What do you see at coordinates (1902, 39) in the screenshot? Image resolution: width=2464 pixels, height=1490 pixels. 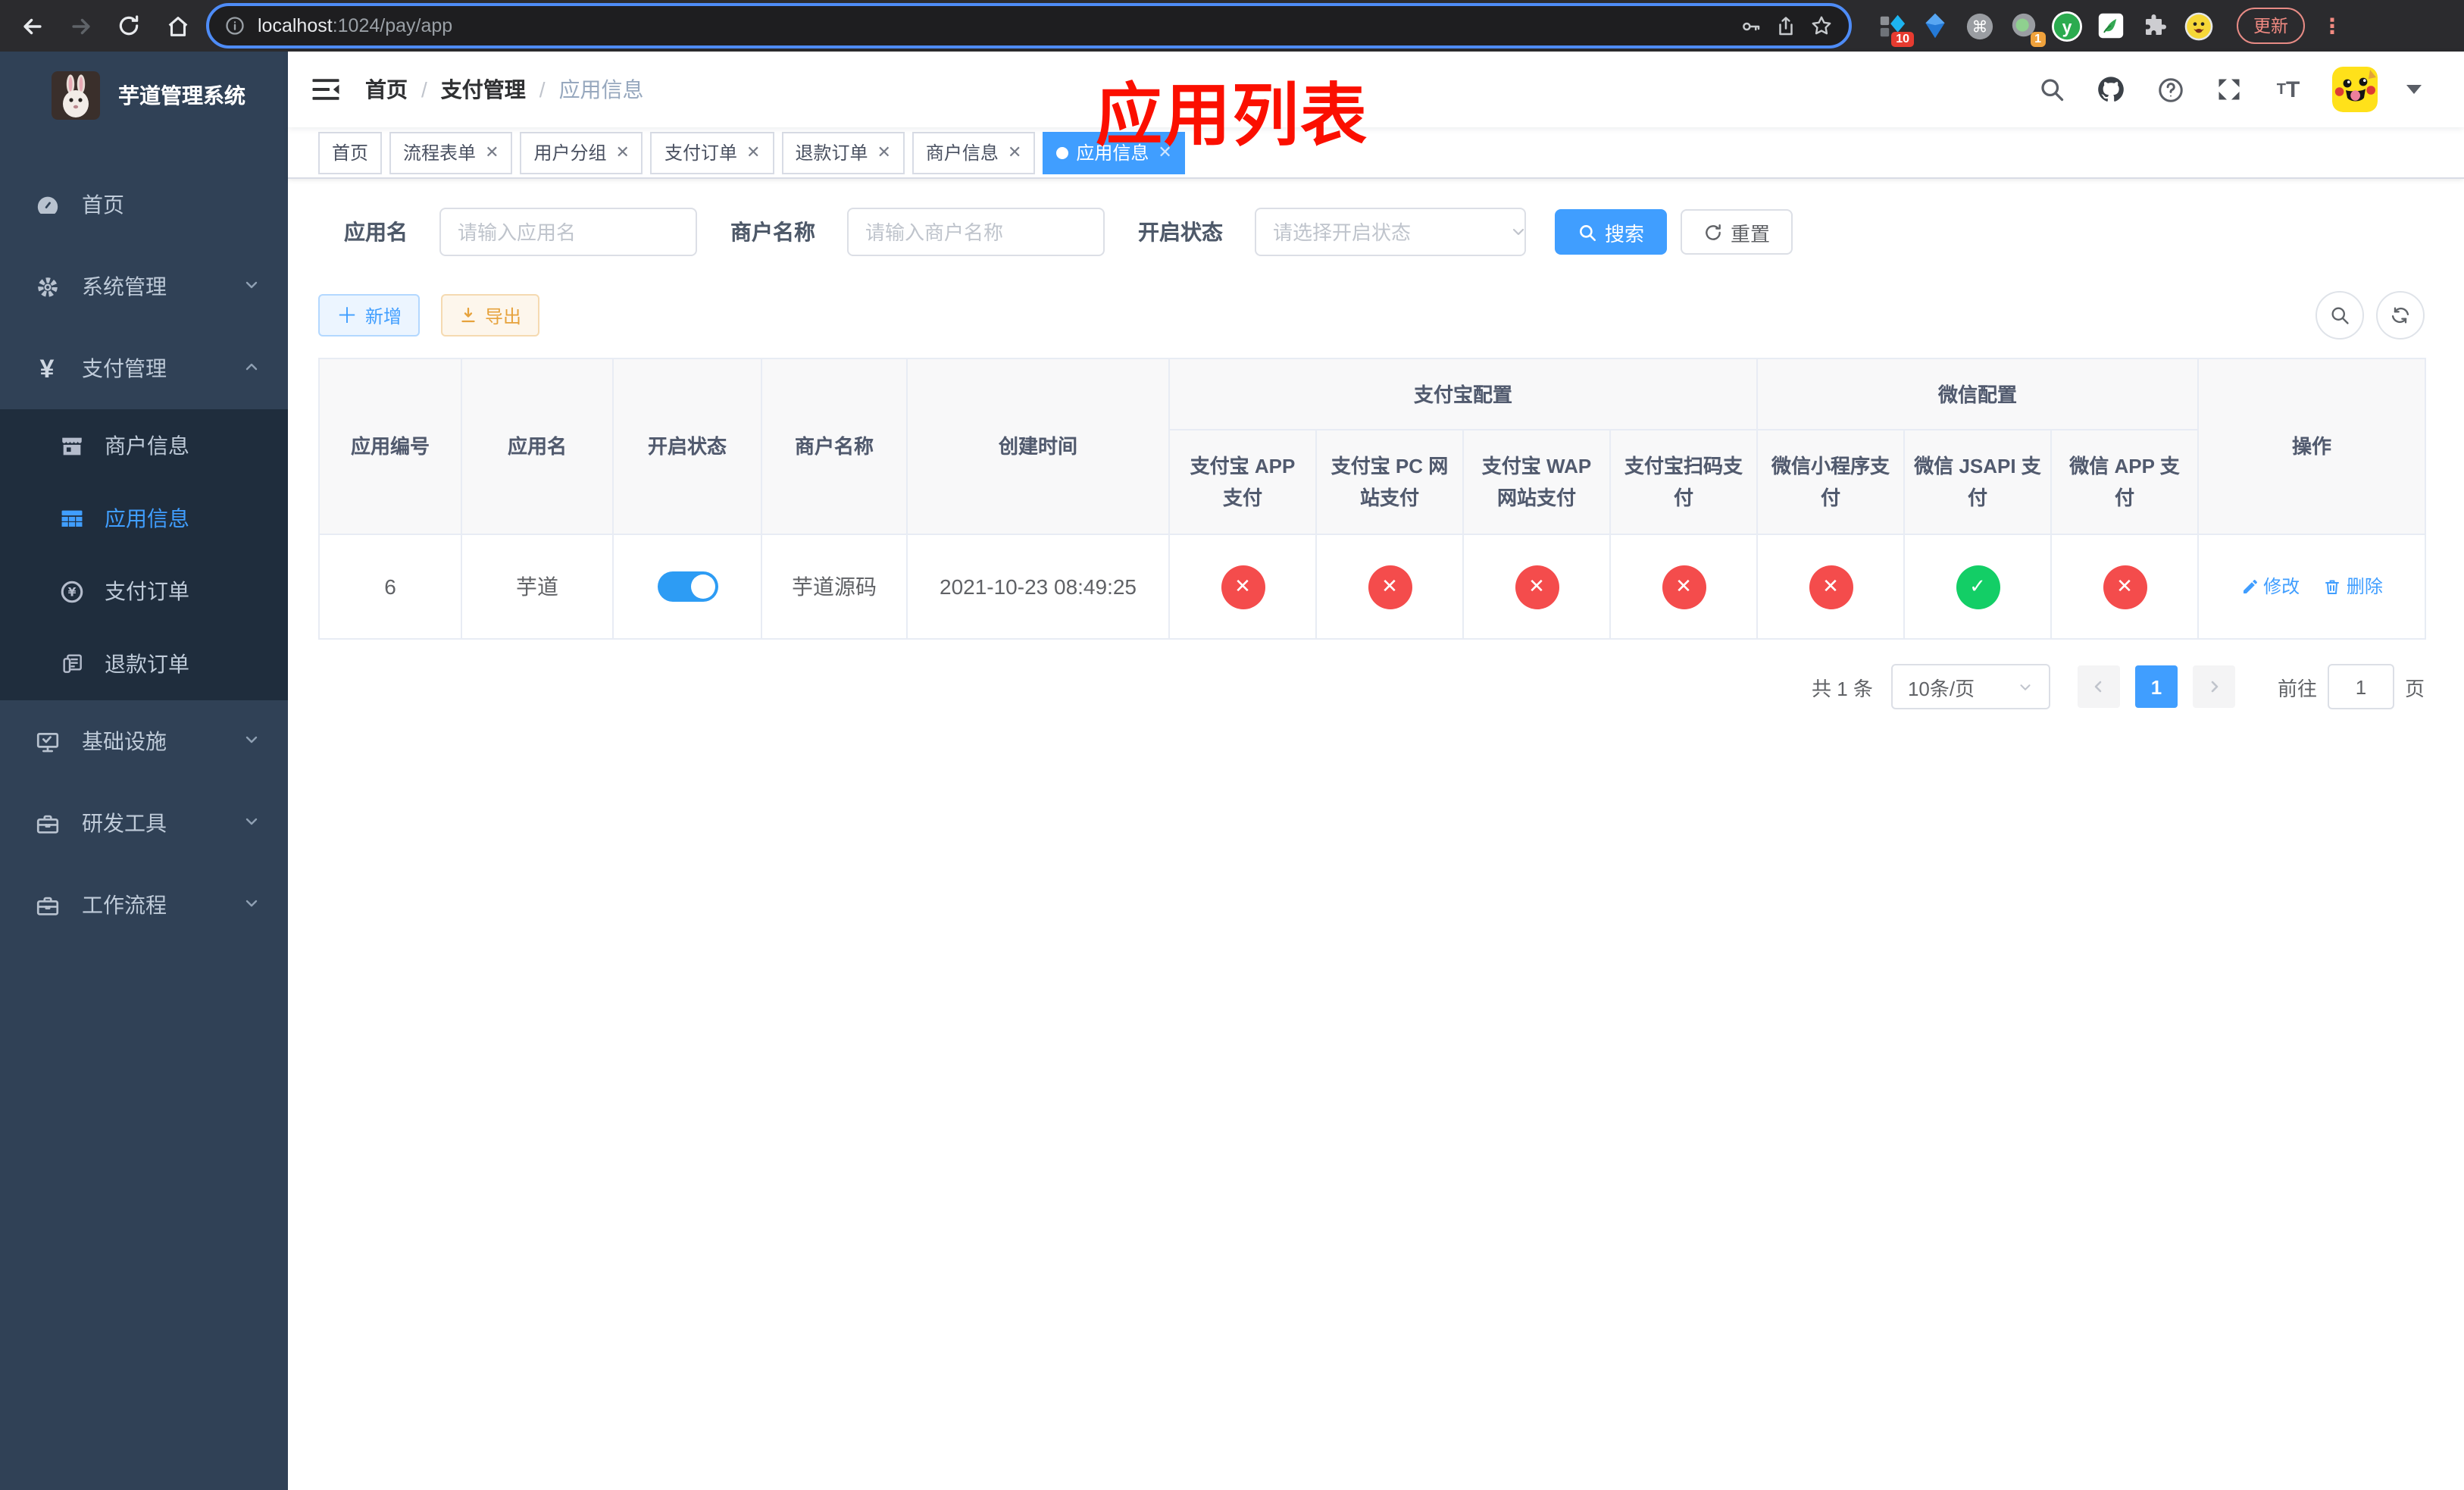 I see `extension-badge: 10` at bounding box center [1902, 39].